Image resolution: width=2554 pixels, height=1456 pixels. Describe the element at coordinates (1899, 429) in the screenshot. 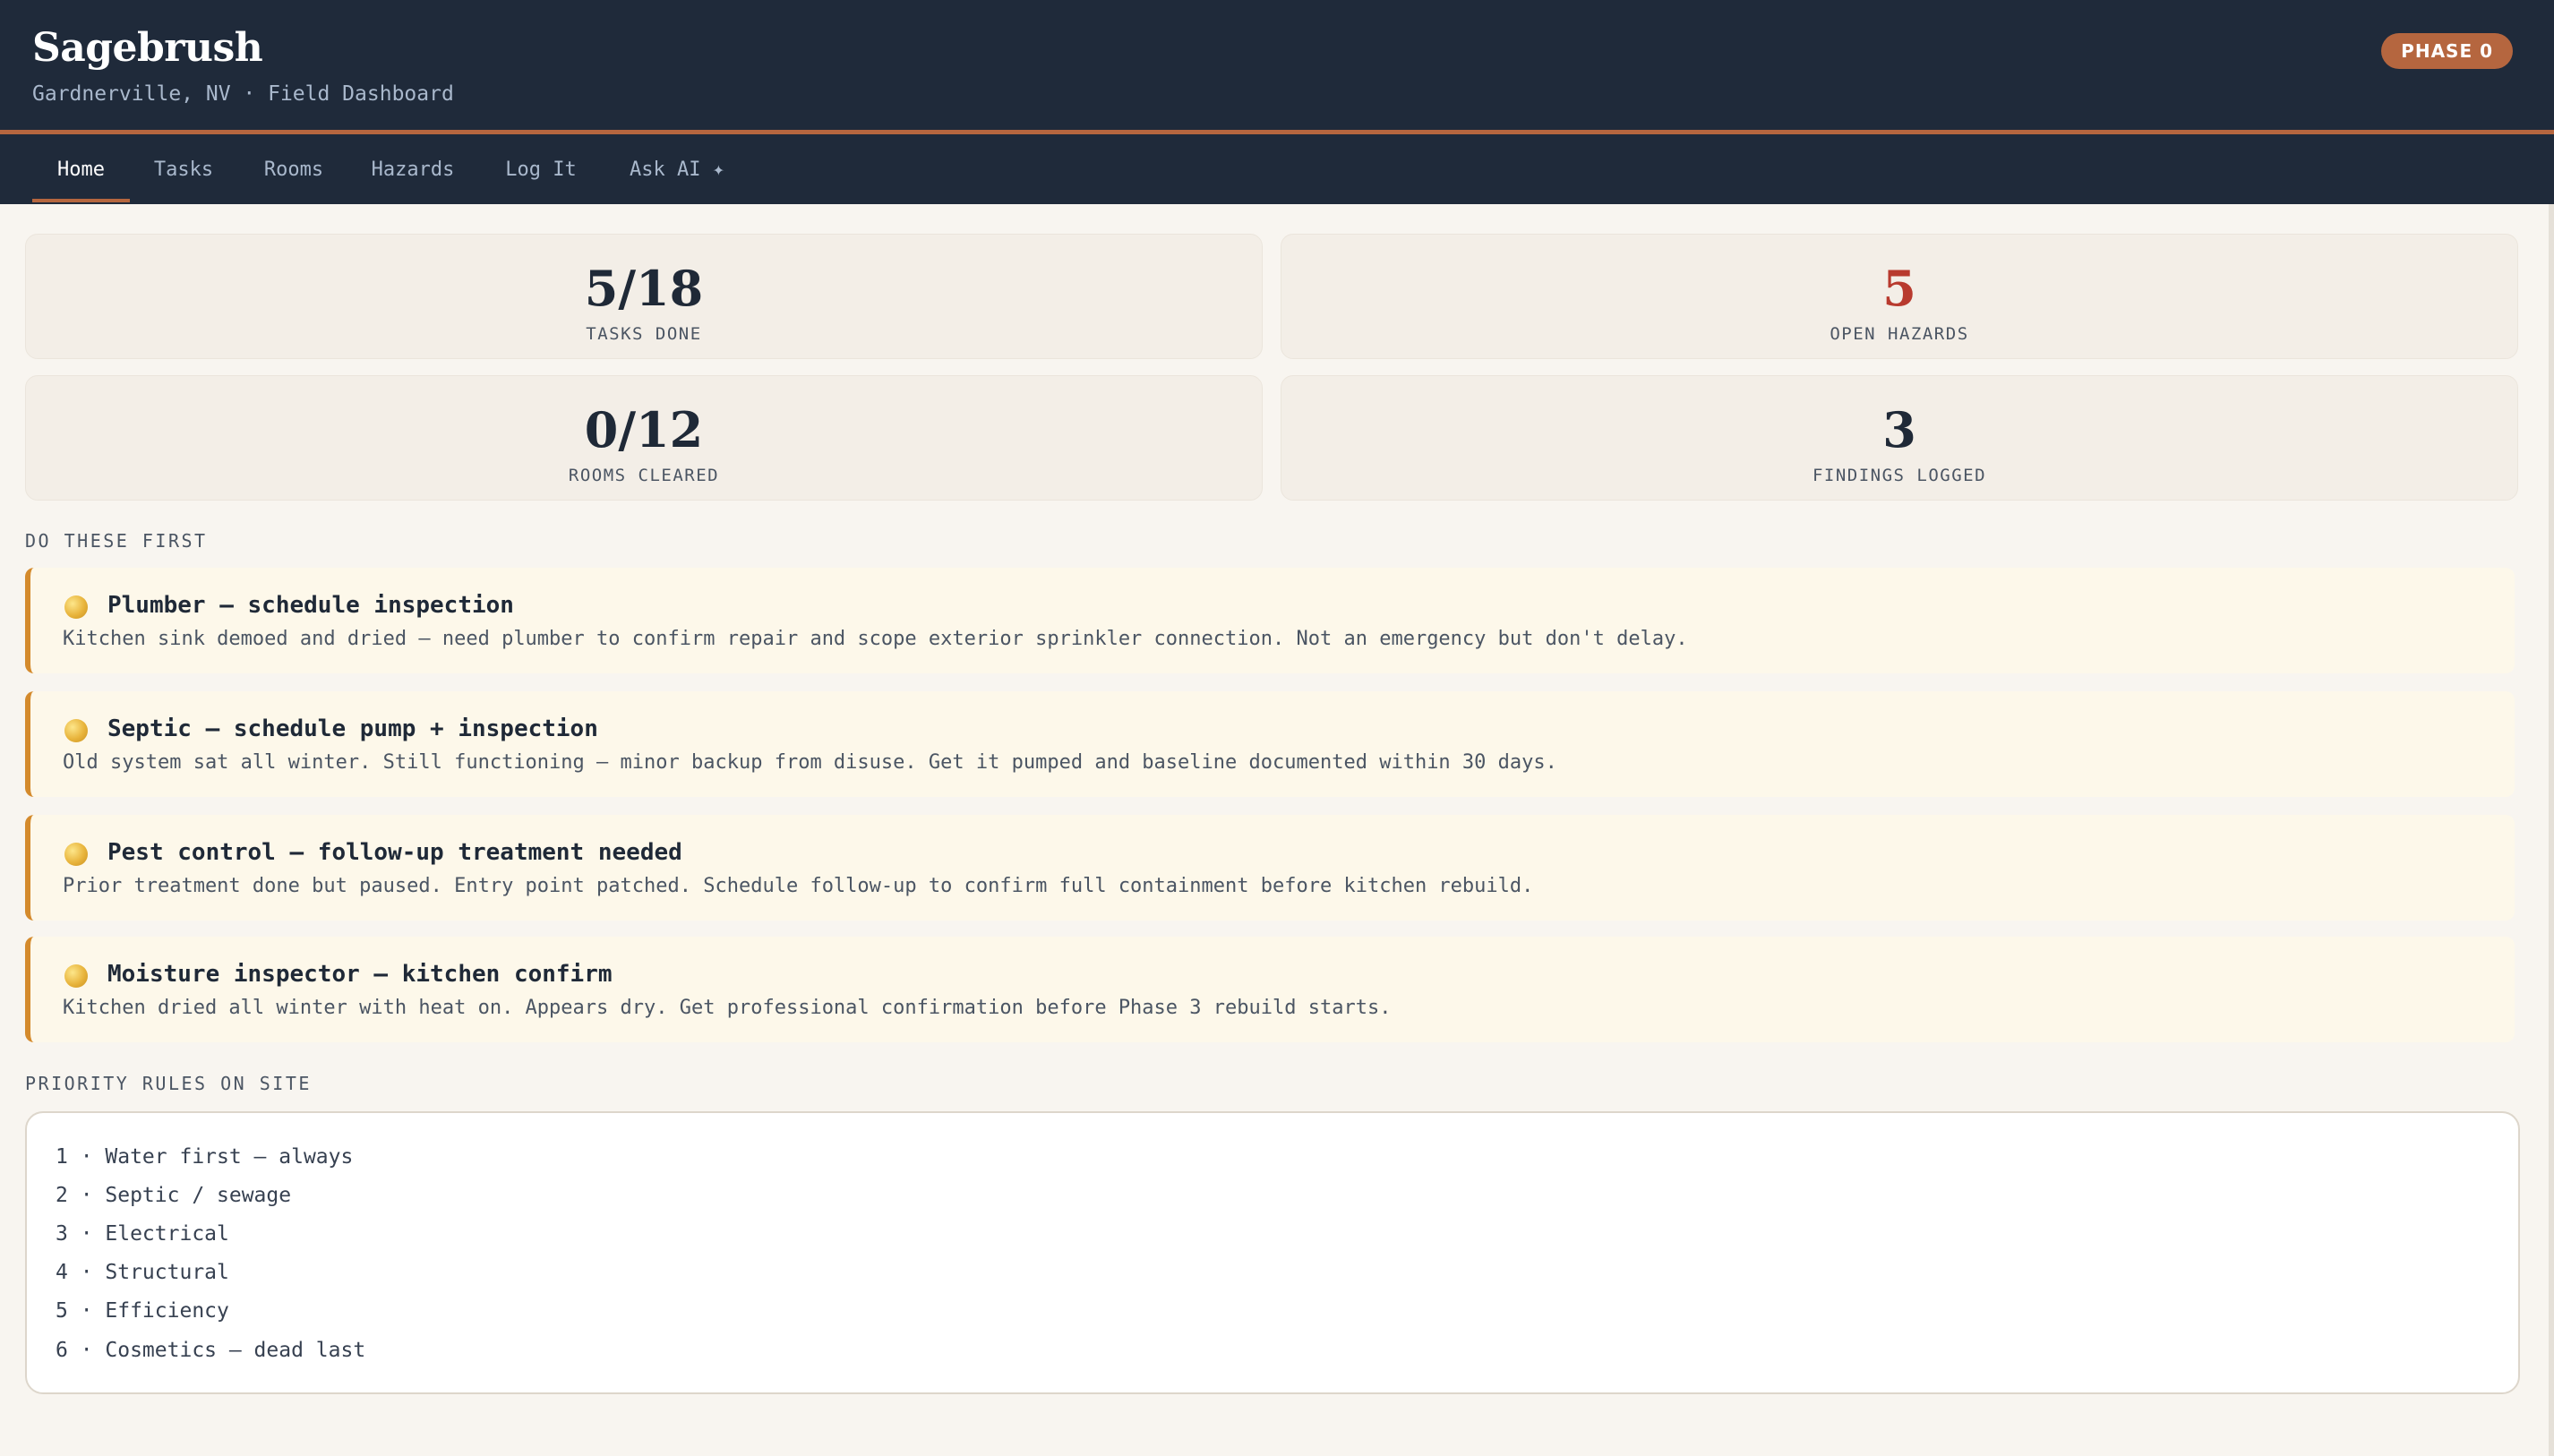

I see `stat-value: 3` at that location.